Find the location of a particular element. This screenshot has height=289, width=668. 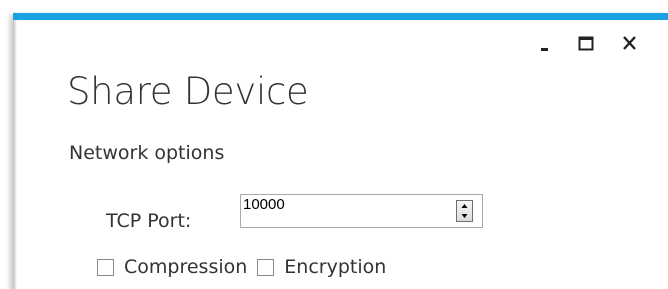

close-button is located at coordinates (634, 46).